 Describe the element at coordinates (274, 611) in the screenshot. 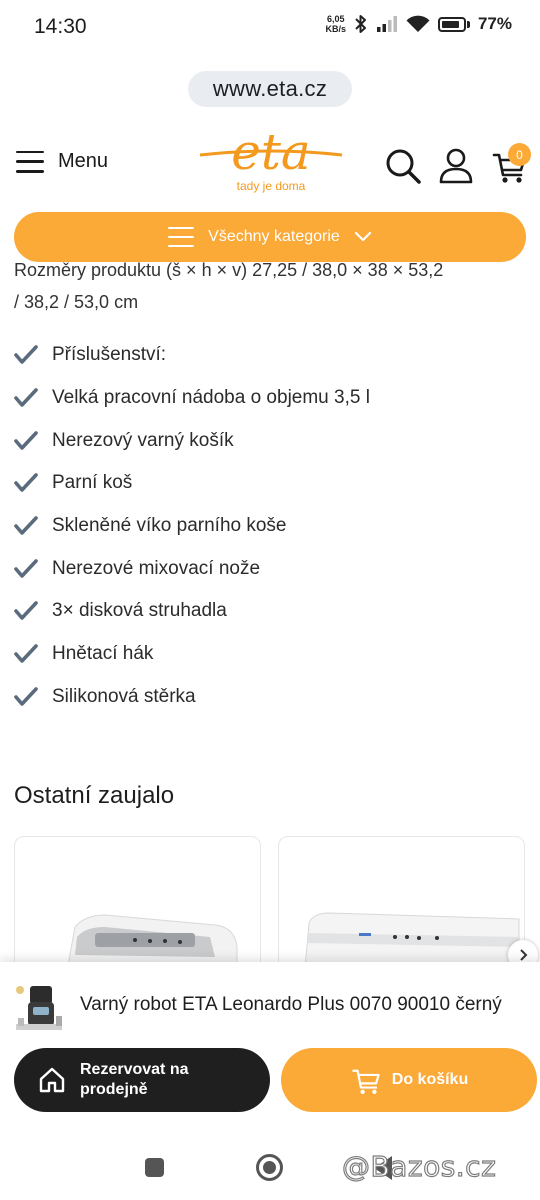

I see `list-item: 3× disková struhadla` at that location.